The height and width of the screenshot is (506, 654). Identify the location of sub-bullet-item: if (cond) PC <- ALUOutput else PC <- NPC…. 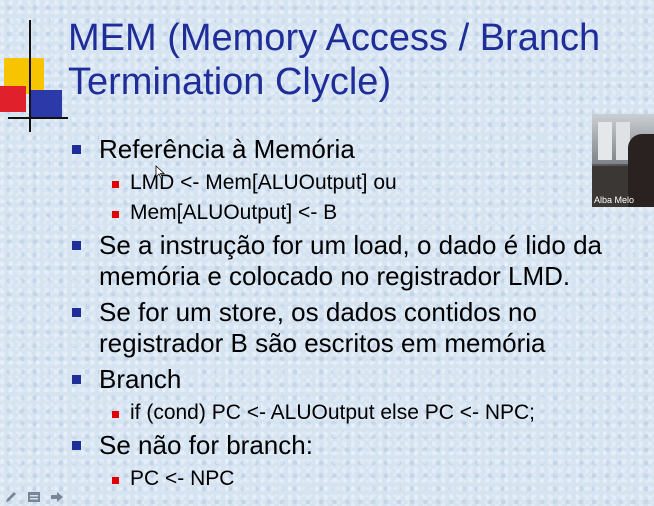
(362, 413).